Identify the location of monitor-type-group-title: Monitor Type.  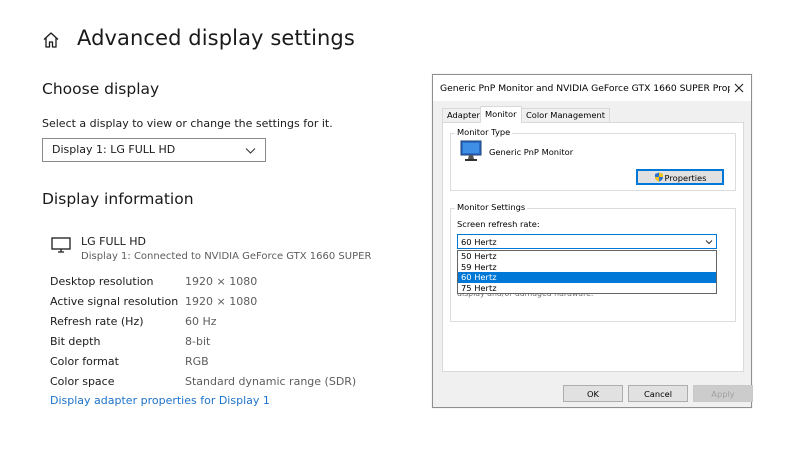
(484, 132).